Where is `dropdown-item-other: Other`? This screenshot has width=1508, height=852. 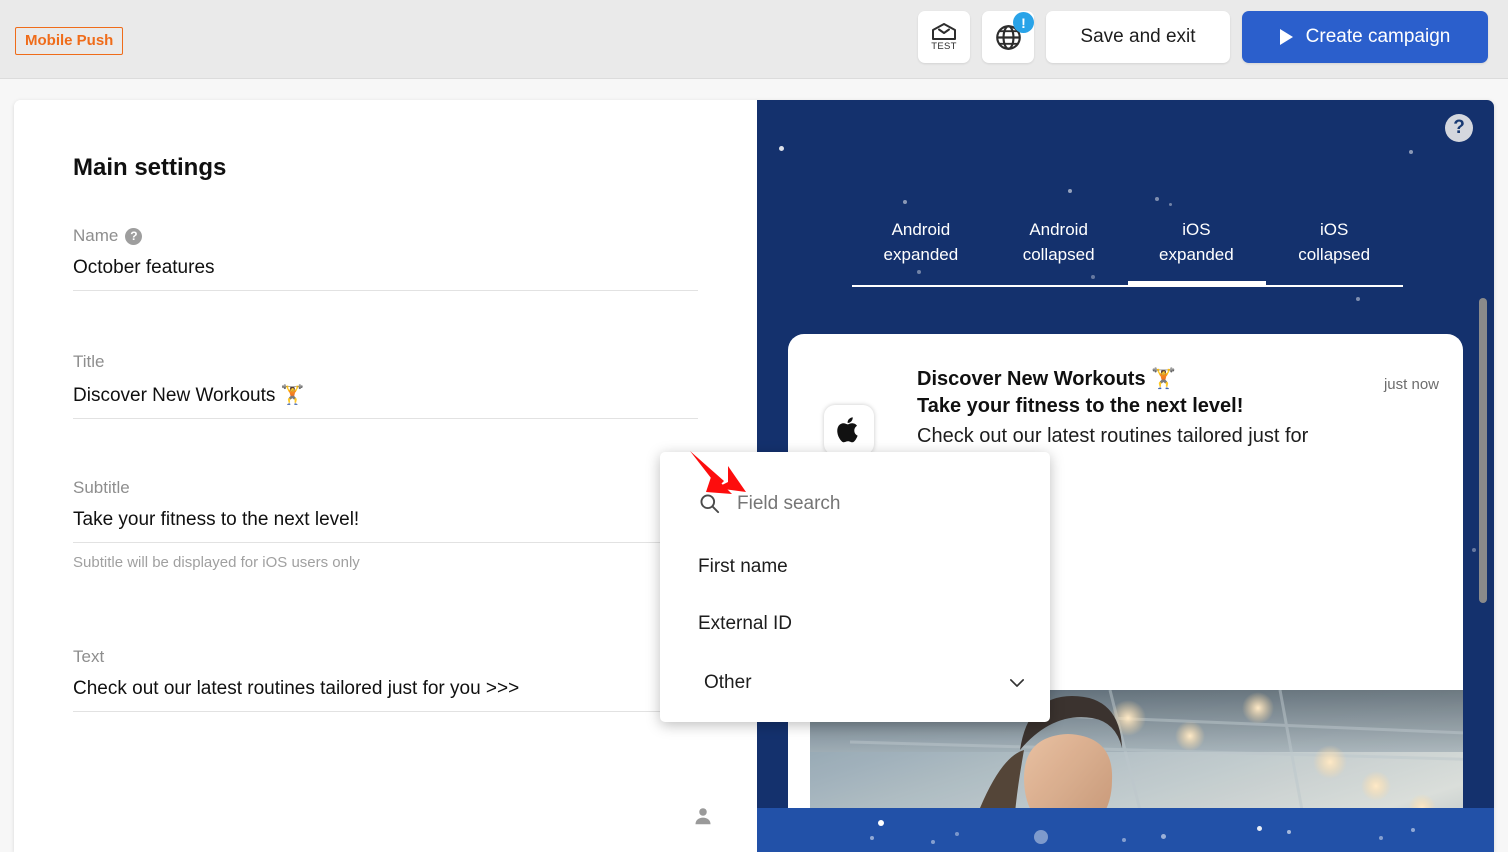
dropdown-item-other: Other is located at coordinates (864, 683).